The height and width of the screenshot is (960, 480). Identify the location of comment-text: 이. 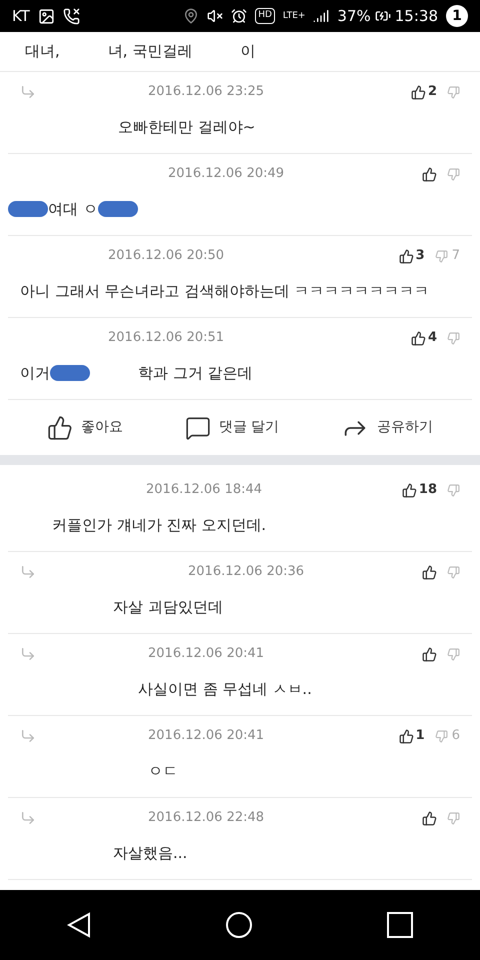
(248, 51).